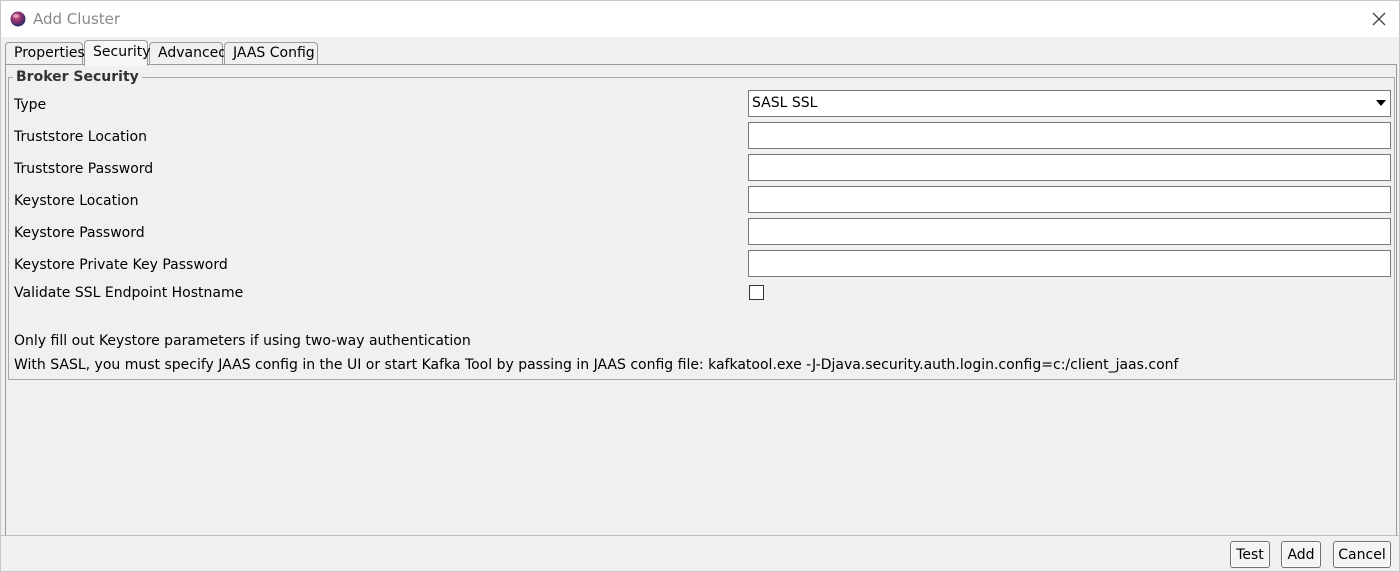 The image size is (1400, 572). I want to click on group-legend: Broker Security, so click(77, 77).